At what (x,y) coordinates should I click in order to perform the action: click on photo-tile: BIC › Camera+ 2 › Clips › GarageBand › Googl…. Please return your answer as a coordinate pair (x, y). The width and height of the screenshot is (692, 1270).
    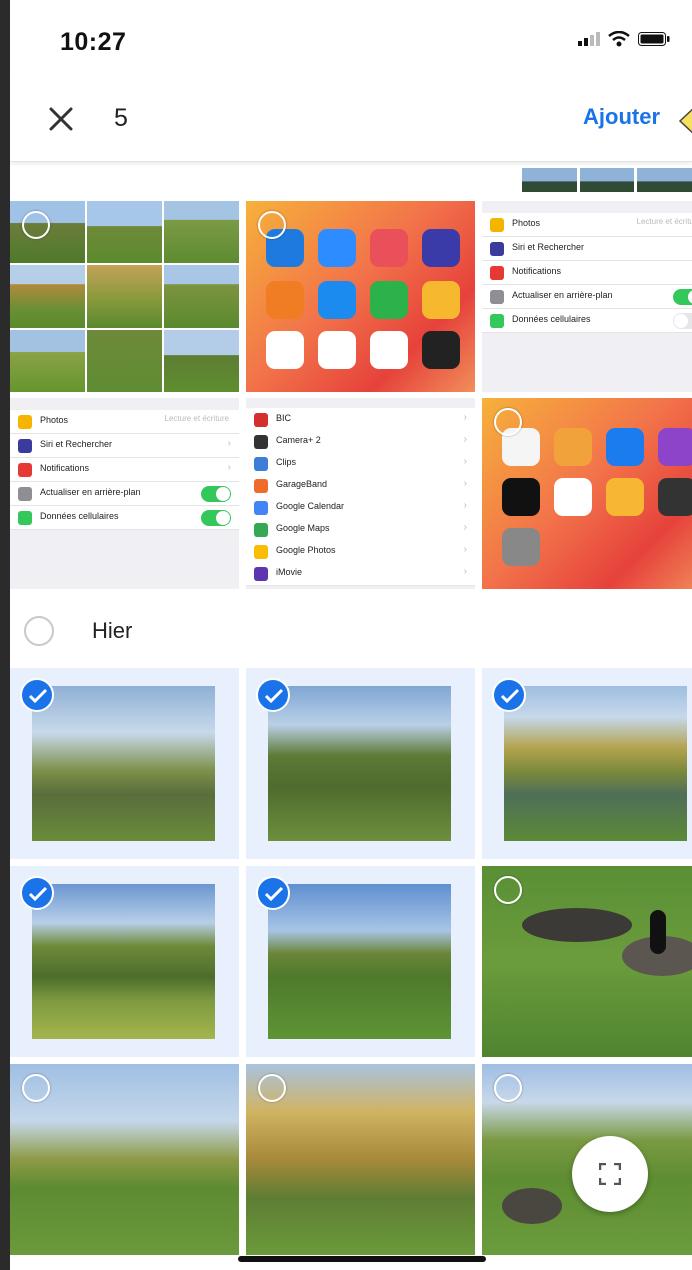
    Looking at the image, I should click on (360, 493).